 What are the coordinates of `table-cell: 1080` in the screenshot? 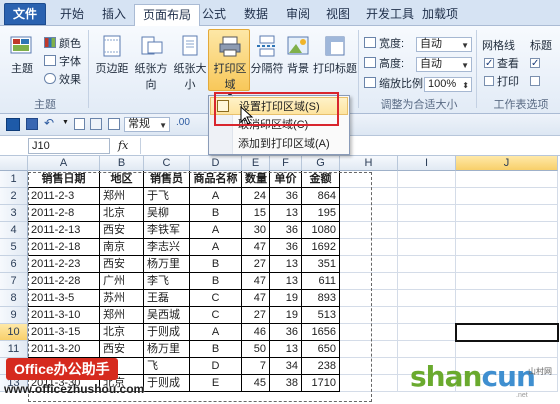 It's located at (321, 230).